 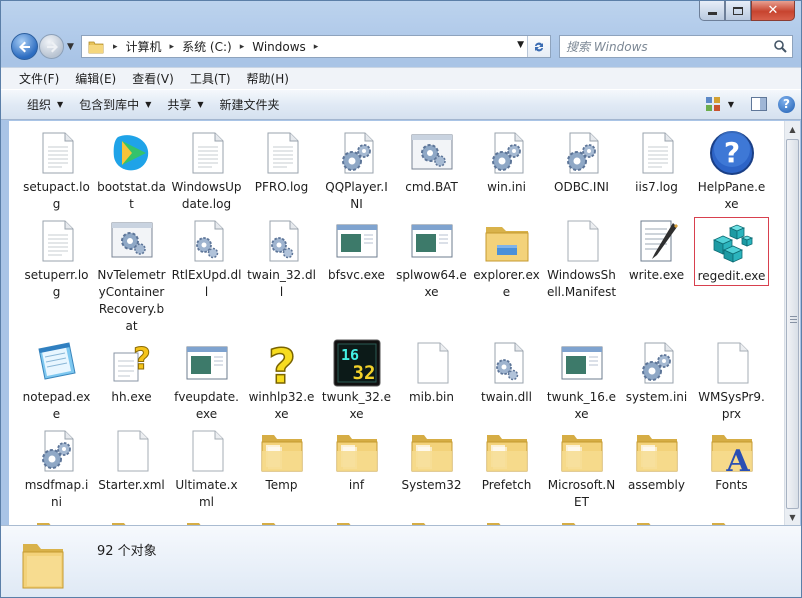 I want to click on file-item: twunk_16.exe, so click(x=581, y=381).